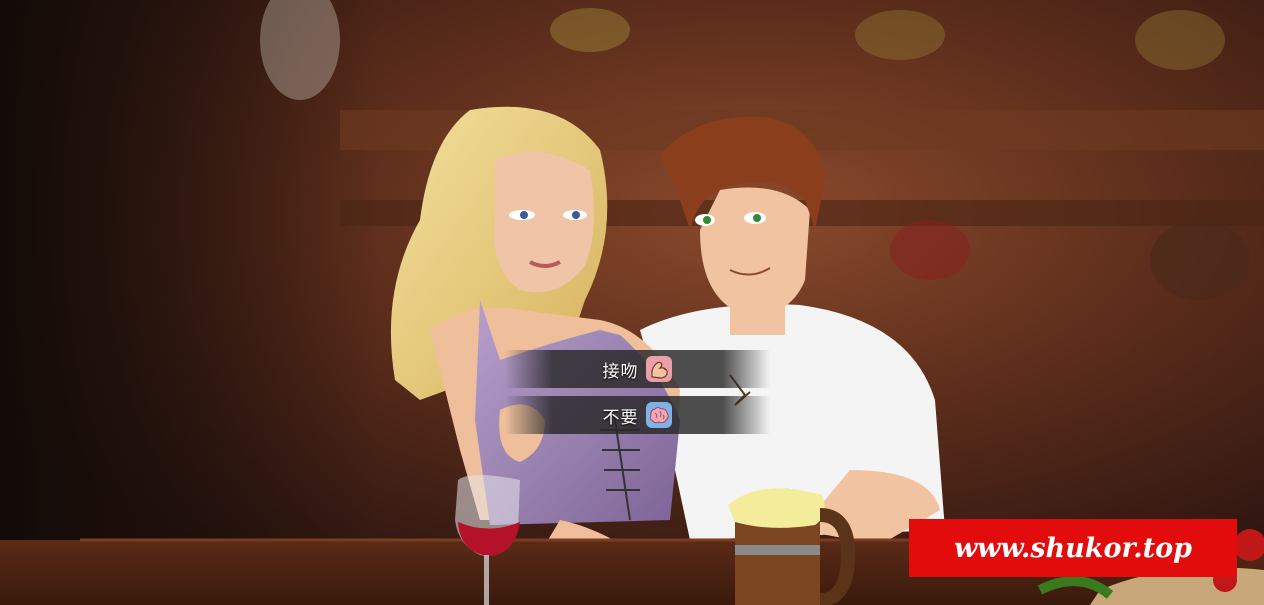  I want to click on choice-kiss-button: 接吻, so click(637, 369).